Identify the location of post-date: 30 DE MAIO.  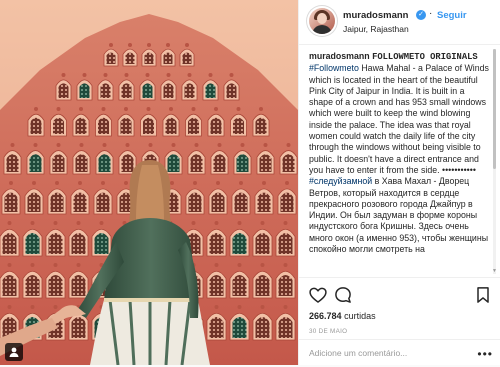
(328, 331).